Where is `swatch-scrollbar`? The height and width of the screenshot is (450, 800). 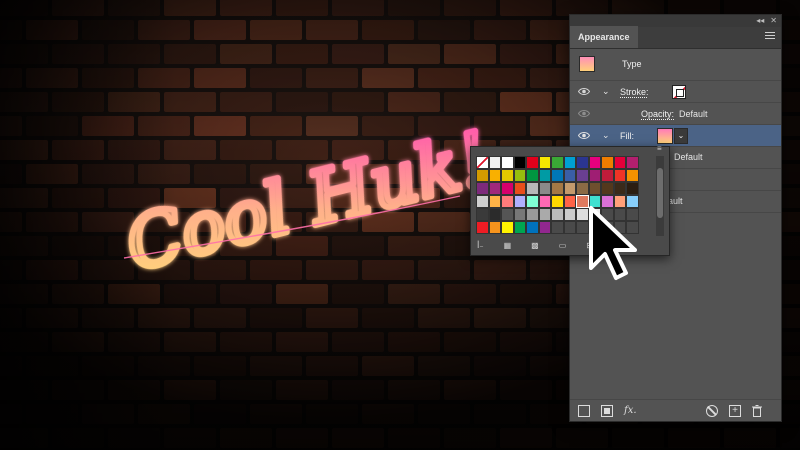
swatch-scrollbar is located at coordinates (660, 196).